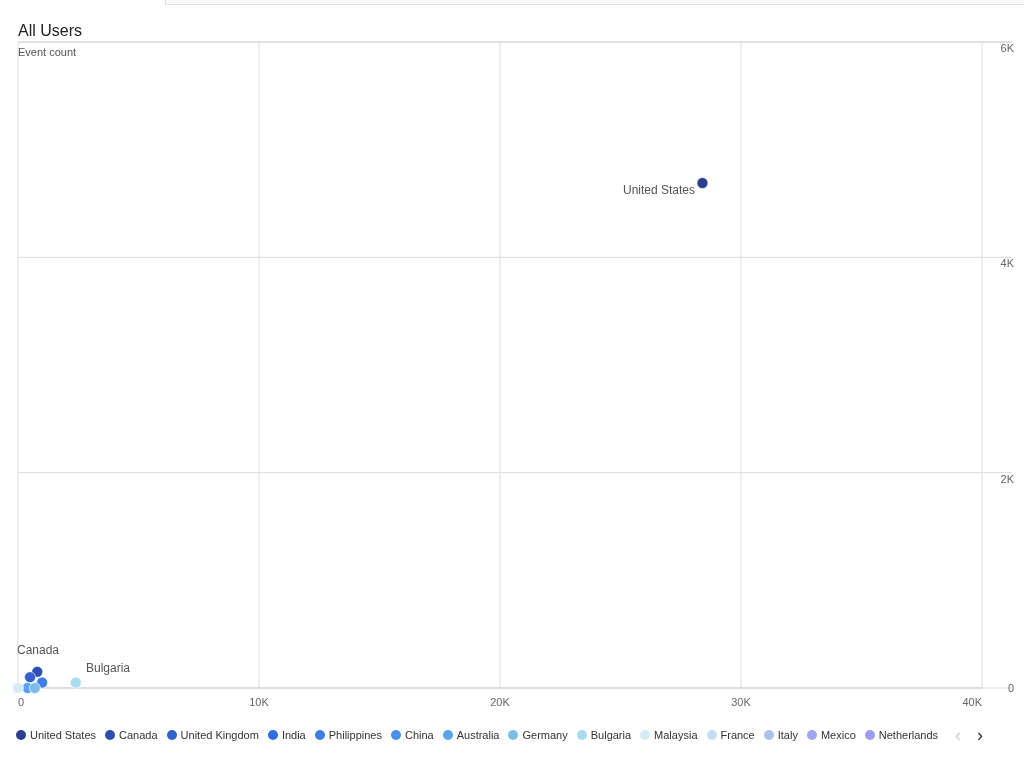  Describe the element at coordinates (611, 735) in the screenshot. I see `legend-label: Bulgaria` at that location.